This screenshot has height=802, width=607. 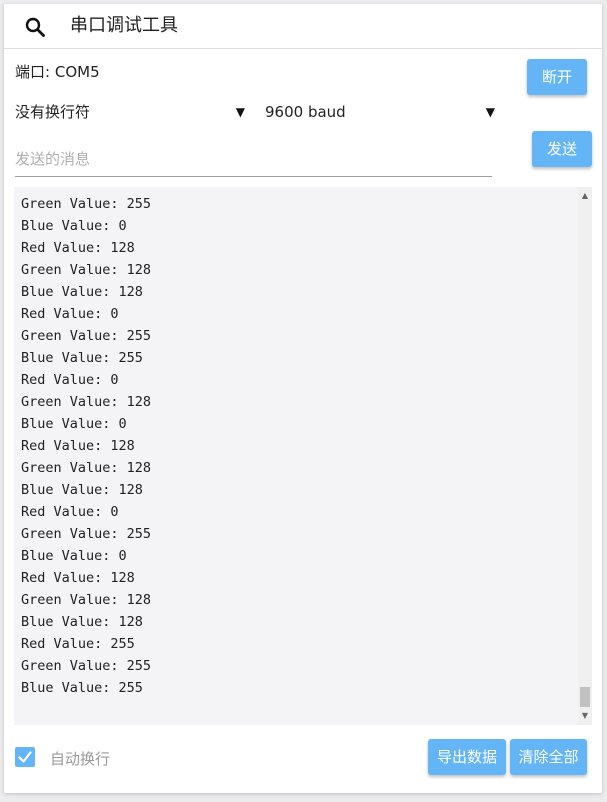 What do you see at coordinates (585, 456) in the screenshot?
I see `log-scrollbar: ▲ ▼` at bounding box center [585, 456].